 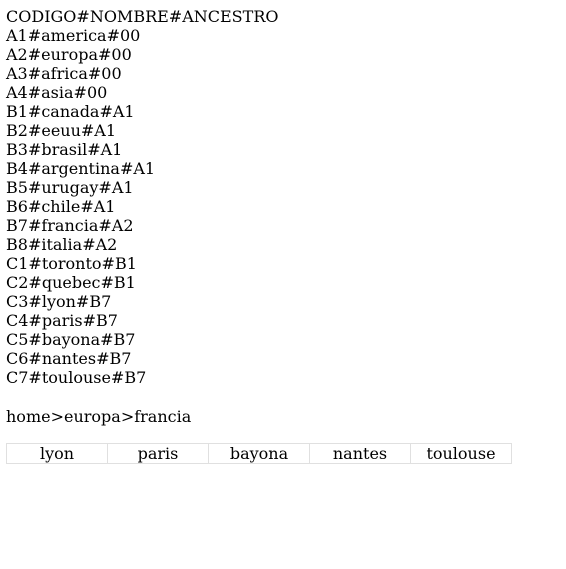 What do you see at coordinates (61, 206) in the screenshot?
I see `data-line: B6#chile#A1` at bounding box center [61, 206].